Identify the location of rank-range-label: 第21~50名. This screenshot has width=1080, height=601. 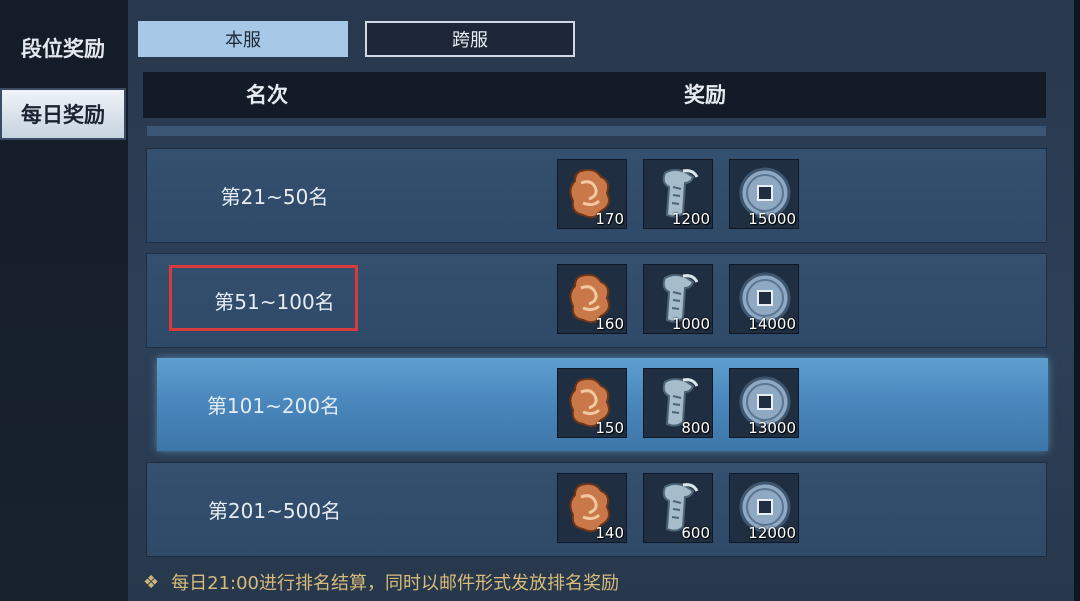
(274, 197).